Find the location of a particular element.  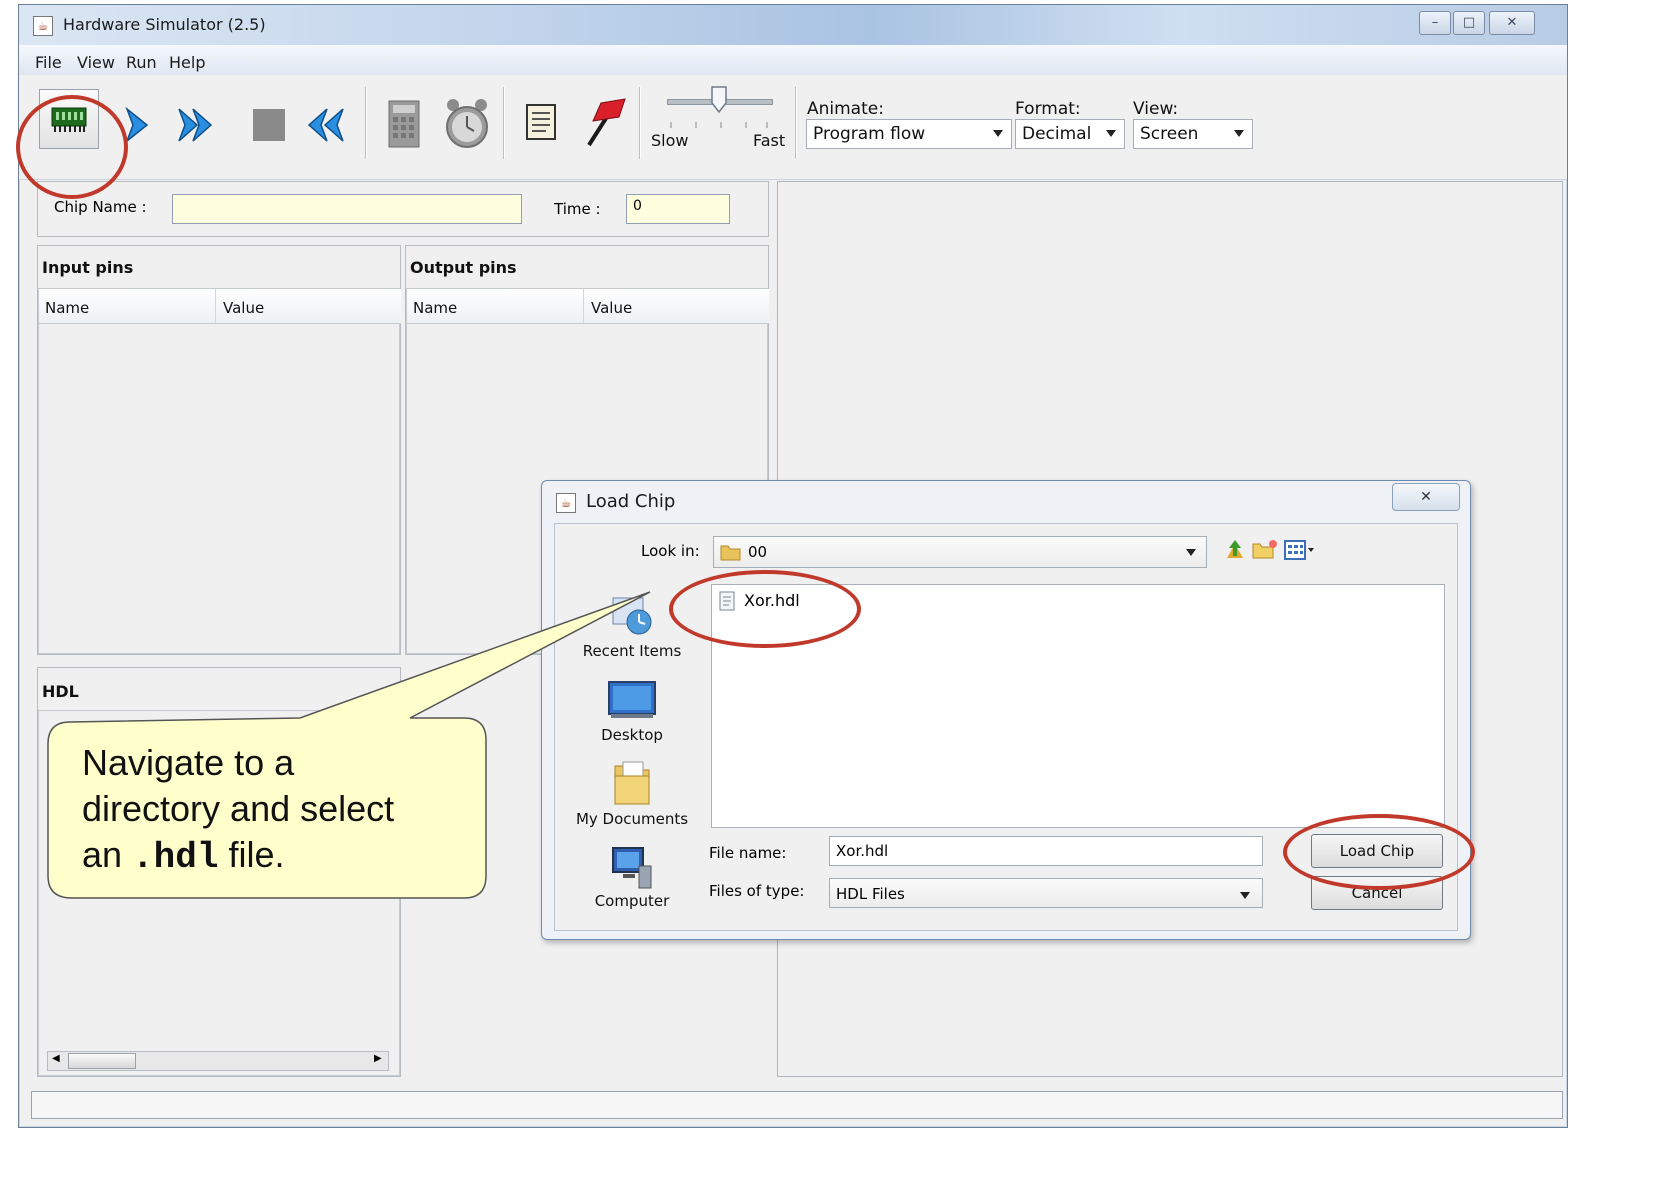

highlight-load-button-ellipse is located at coordinates (1379, 852).